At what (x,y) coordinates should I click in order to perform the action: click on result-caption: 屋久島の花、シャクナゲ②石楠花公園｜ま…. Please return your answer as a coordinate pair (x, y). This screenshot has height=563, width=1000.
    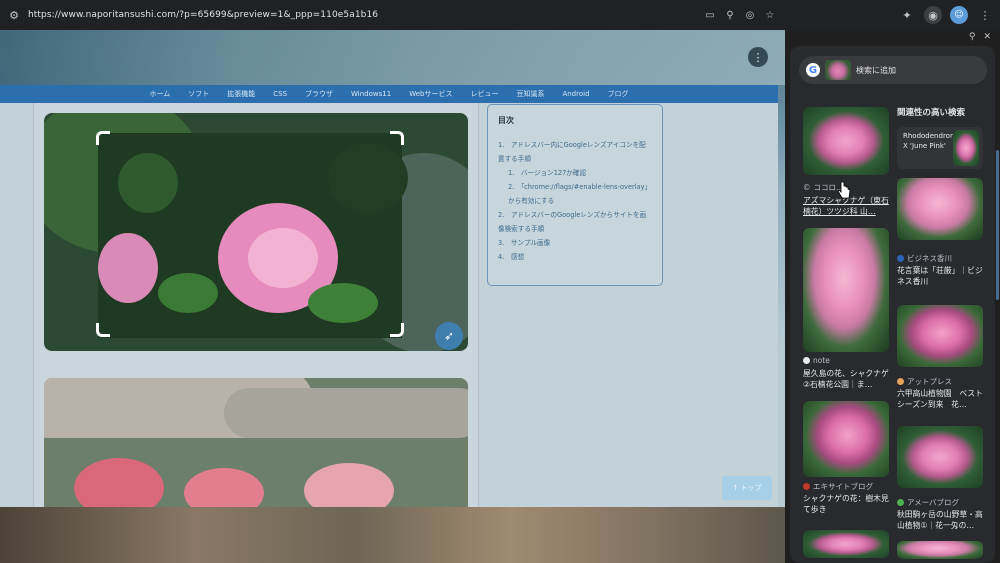
    Looking at the image, I should click on (847, 379).